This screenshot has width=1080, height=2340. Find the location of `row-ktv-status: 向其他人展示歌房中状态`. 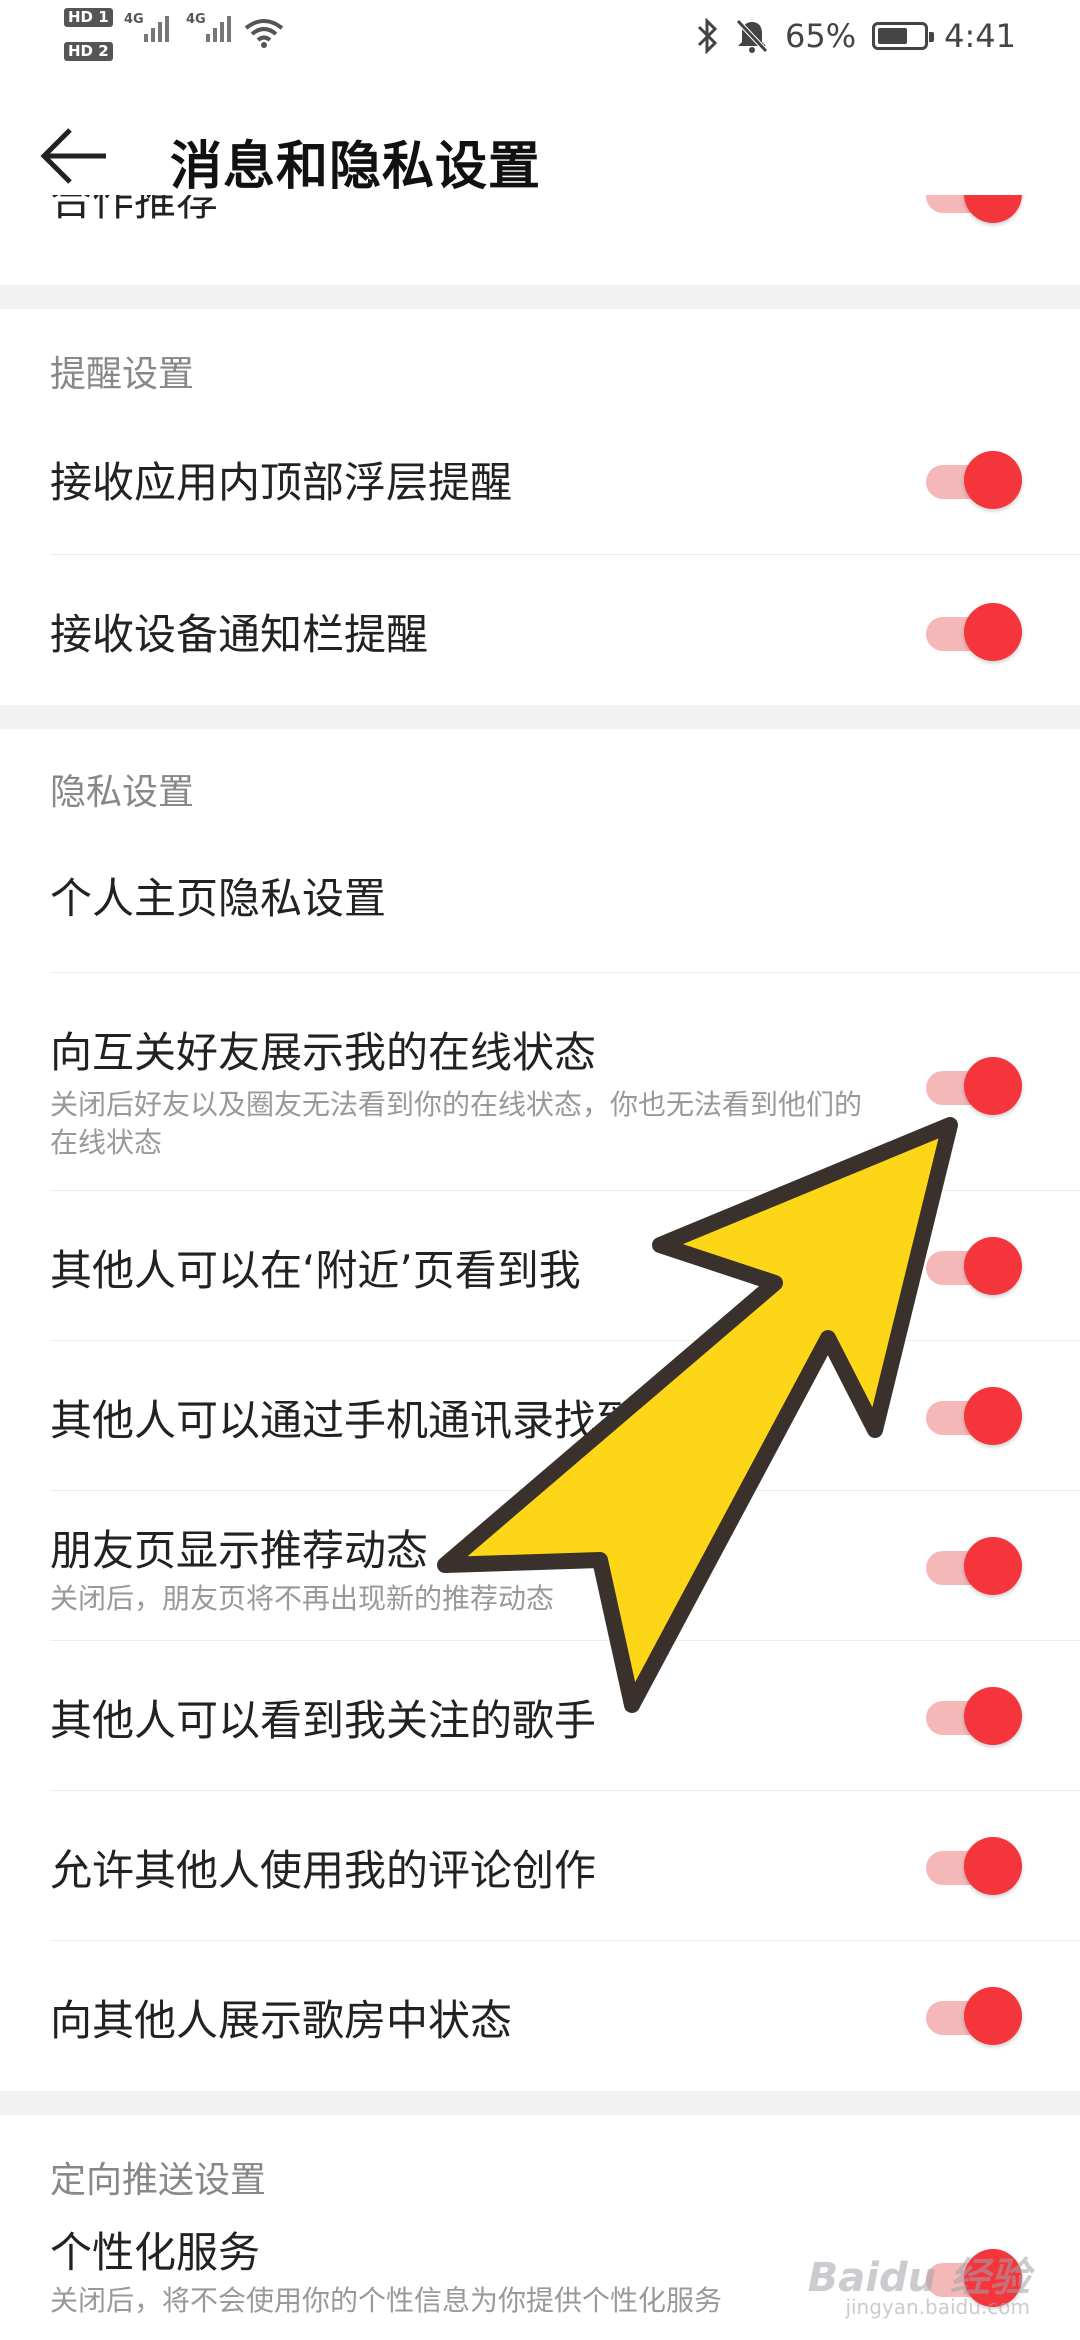

row-ktv-status: 向其他人展示歌房中状态 is located at coordinates (565, 2016).